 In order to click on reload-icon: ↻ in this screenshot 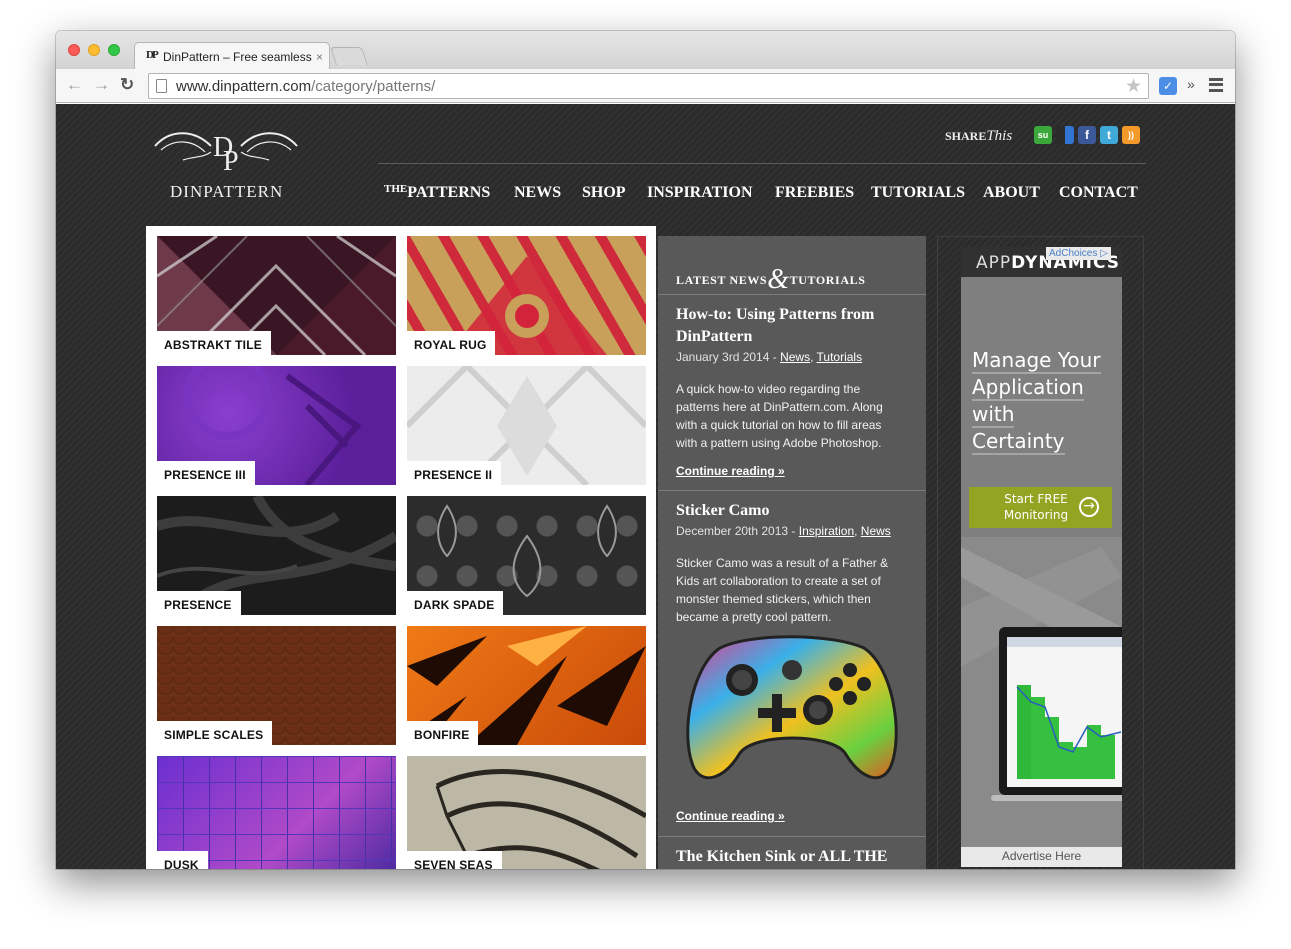, I will do `click(127, 85)`.